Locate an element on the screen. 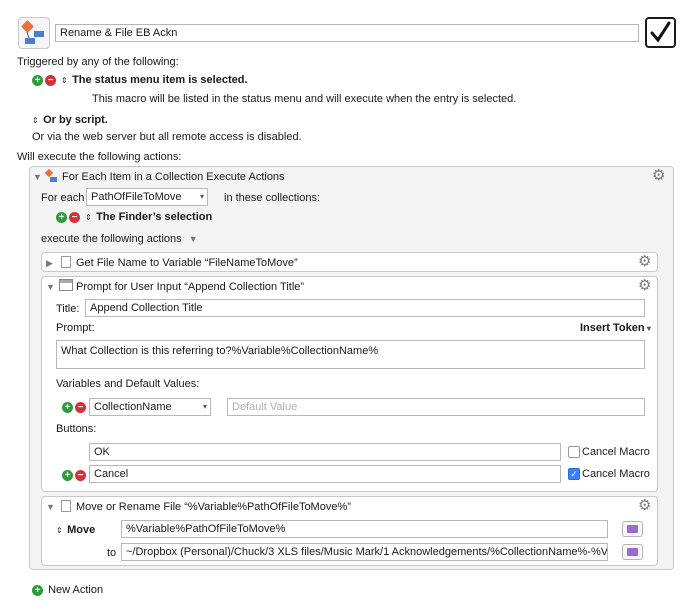 The width and height of the screenshot is (690, 611). actions-heading: Will execute the following actions: is located at coordinates (99, 157).